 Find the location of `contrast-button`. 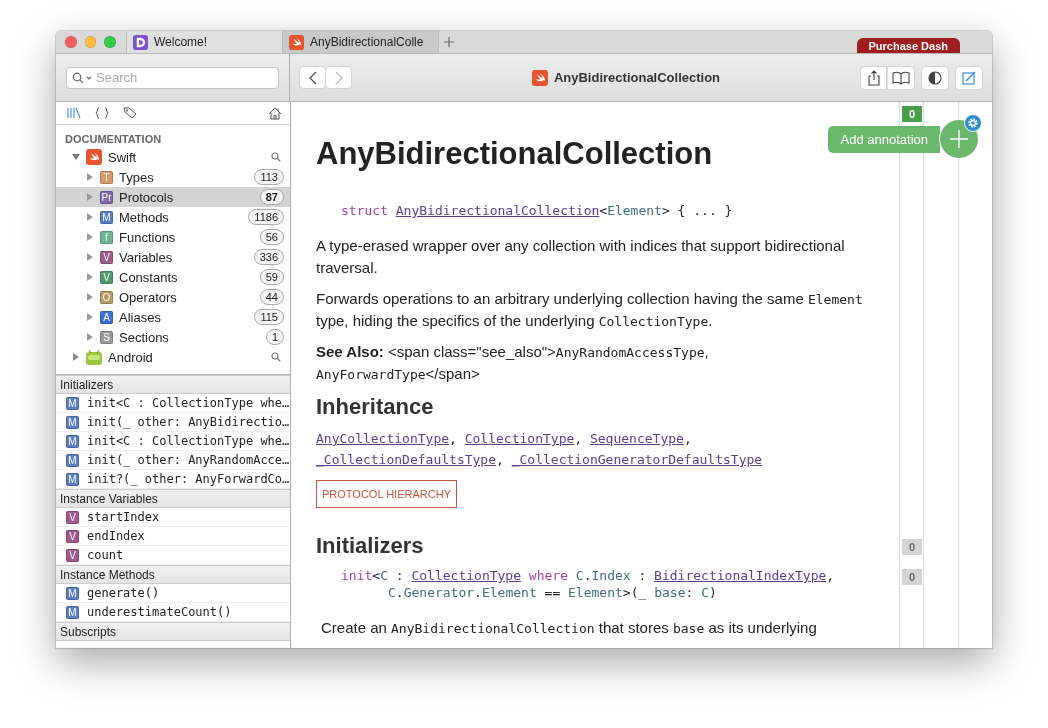

contrast-button is located at coordinates (935, 77).